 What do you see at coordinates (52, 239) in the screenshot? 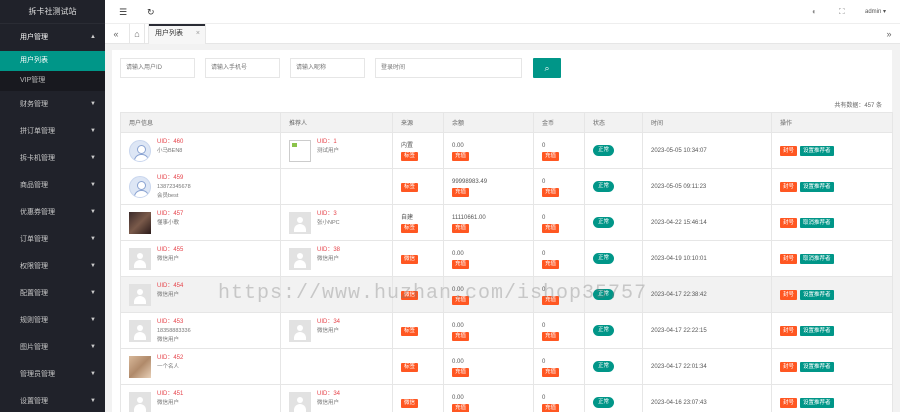
I see `sidebar-item: 订单管理 ▼` at bounding box center [52, 239].